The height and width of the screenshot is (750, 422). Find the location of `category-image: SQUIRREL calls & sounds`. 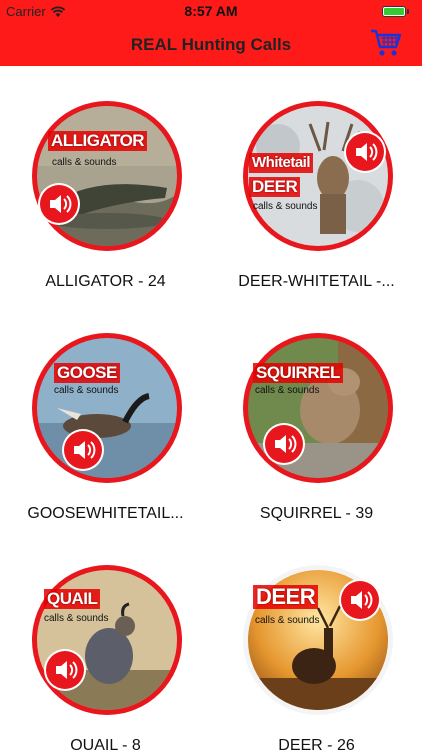

category-image: SQUIRREL calls & sounds is located at coordinates (318, 408).